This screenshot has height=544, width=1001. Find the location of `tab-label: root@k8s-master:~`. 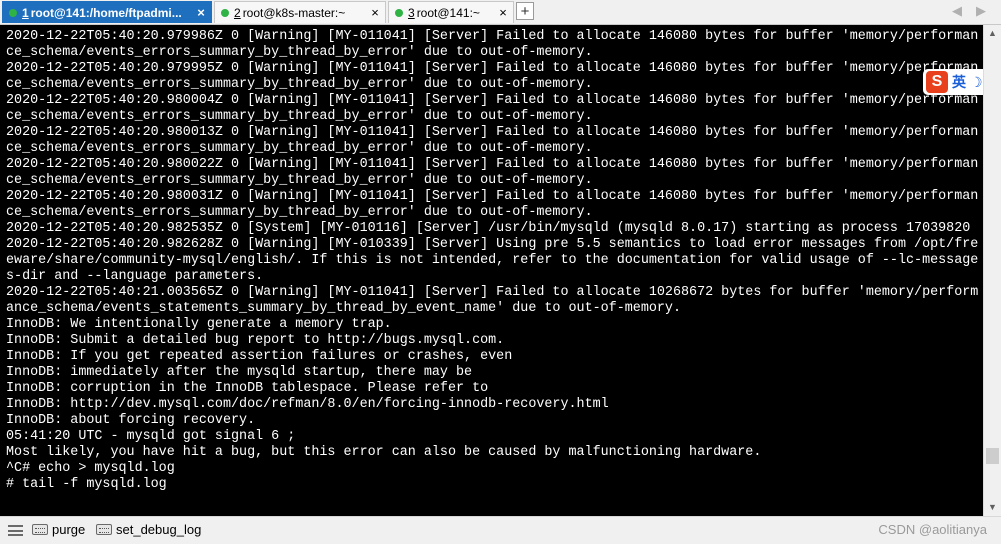

tab-label: root@k8s-master:~ is located at coordinates (294, 12).